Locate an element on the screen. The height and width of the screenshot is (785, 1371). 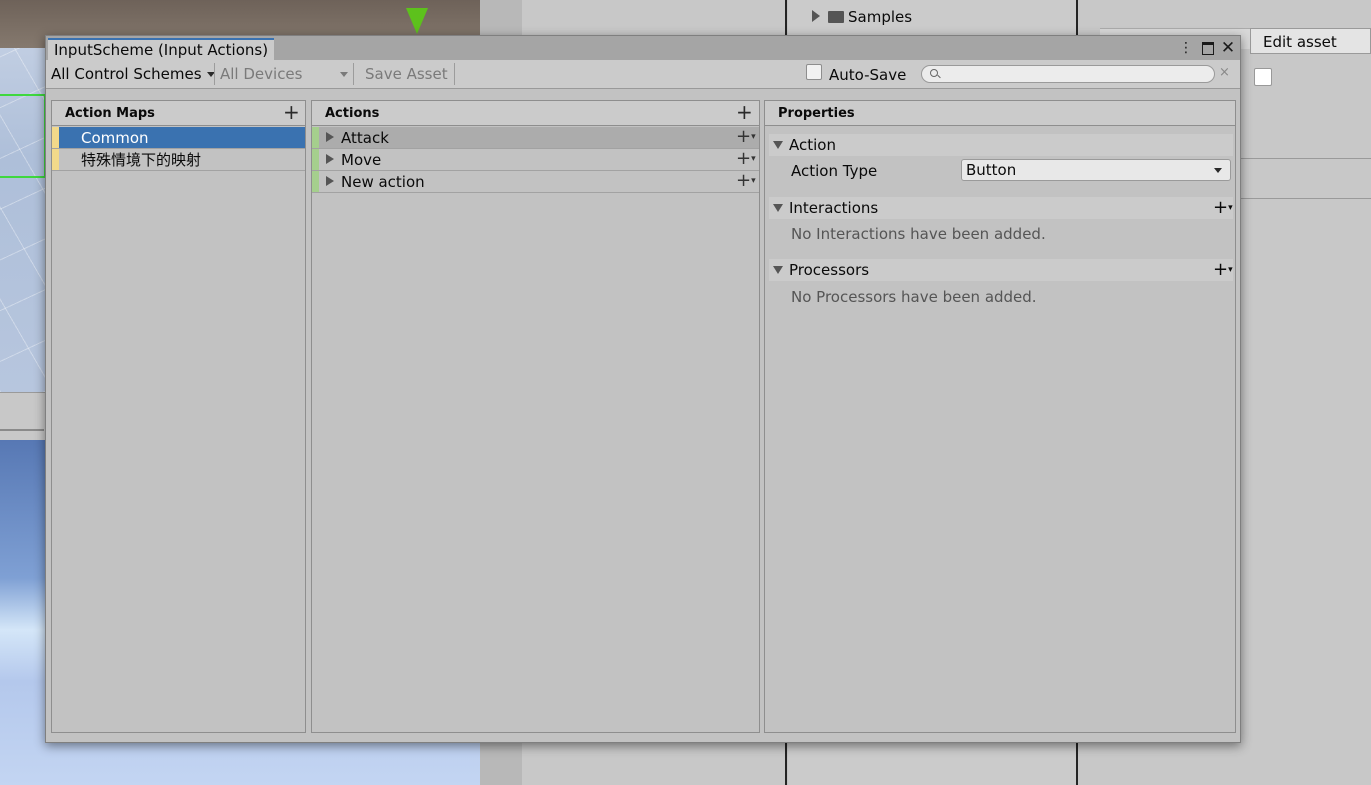
control-schemes-label: All Control Schemes is located at coordinates (126, 74).